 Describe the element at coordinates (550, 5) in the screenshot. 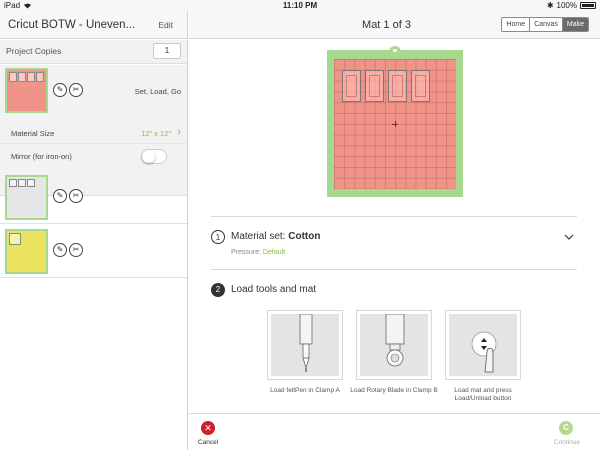

I see `bluetooth-icon: ✱` at that location.